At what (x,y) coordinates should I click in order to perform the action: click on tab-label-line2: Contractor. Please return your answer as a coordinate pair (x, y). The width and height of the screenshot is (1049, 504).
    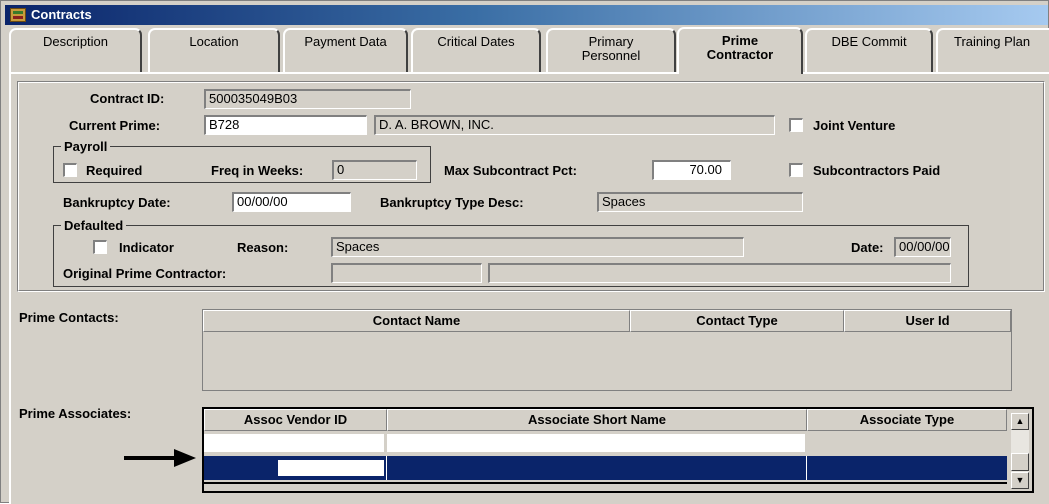
    Looking at the image, I should click on (740, 54).